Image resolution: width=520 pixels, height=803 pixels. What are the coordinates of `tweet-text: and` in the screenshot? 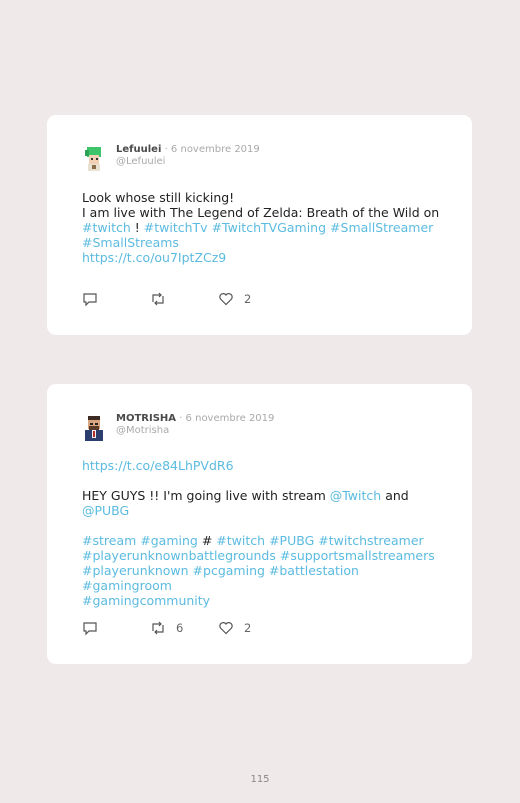 It's located at (397, 495).